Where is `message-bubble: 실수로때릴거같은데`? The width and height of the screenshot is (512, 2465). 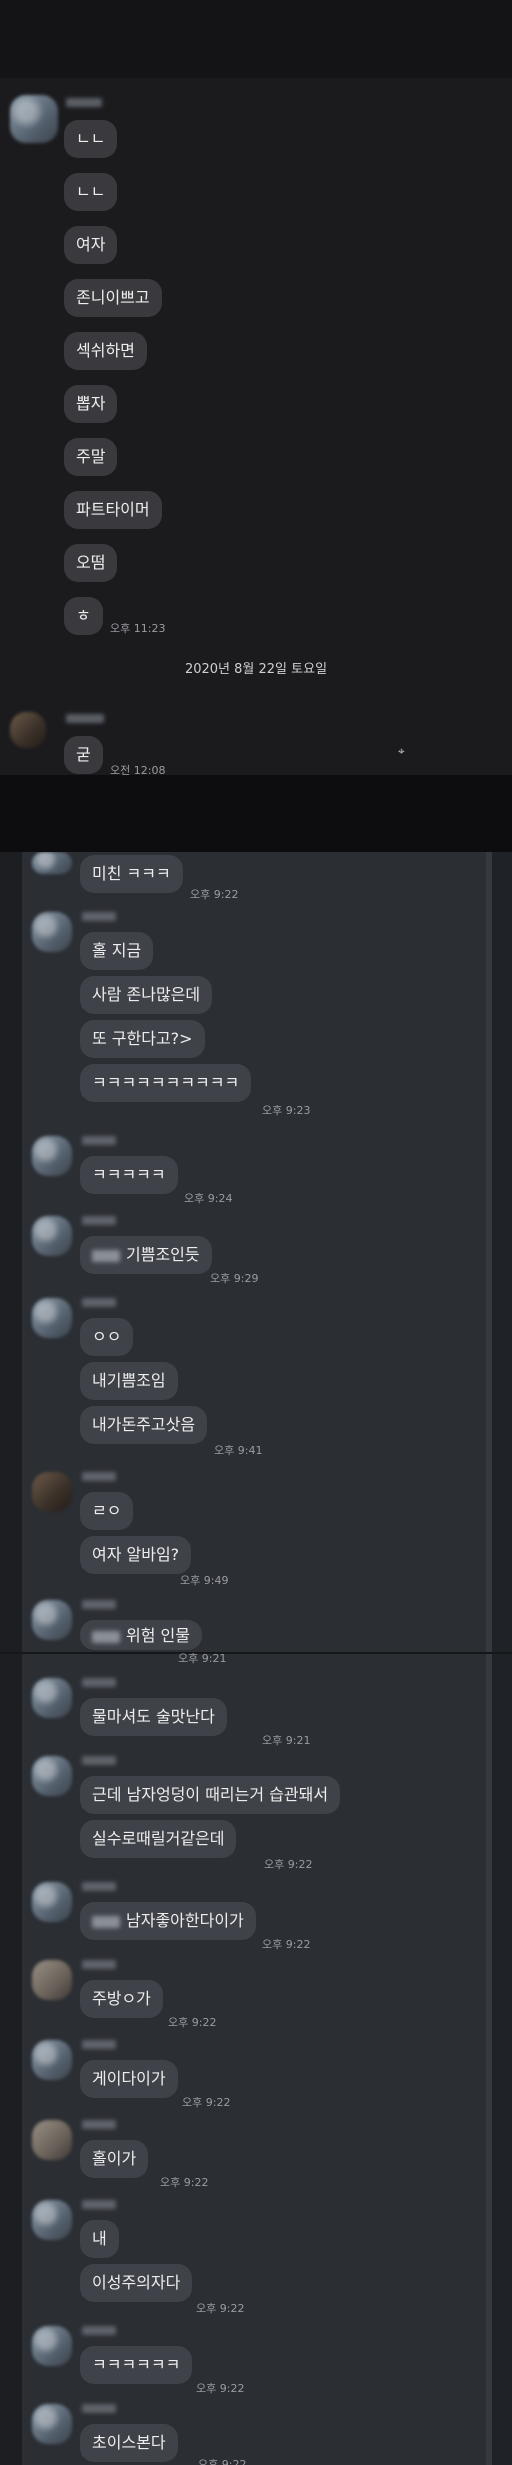
message-bubble: 실수로때릴거같은데 is located at coordinates (158, 1839).